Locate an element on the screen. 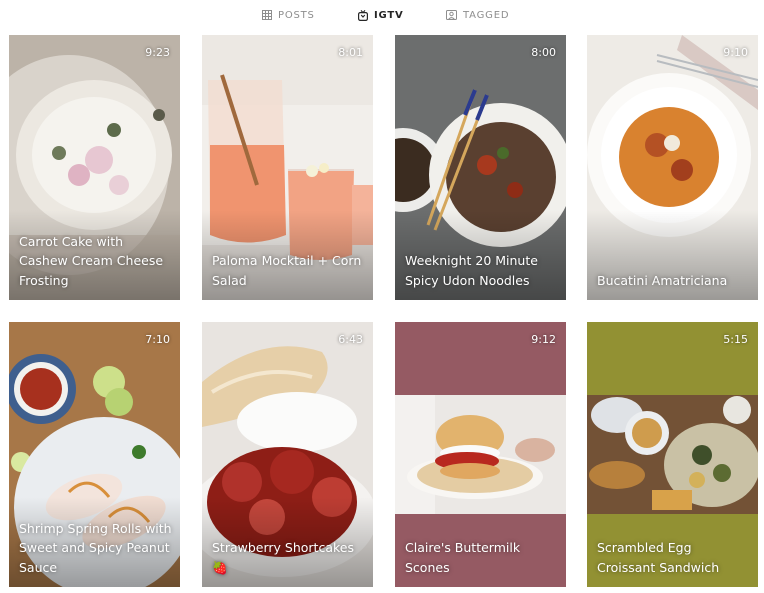 The image size is (764, 593). tab-igtv: IGTV is located at coordinates (381, 15).